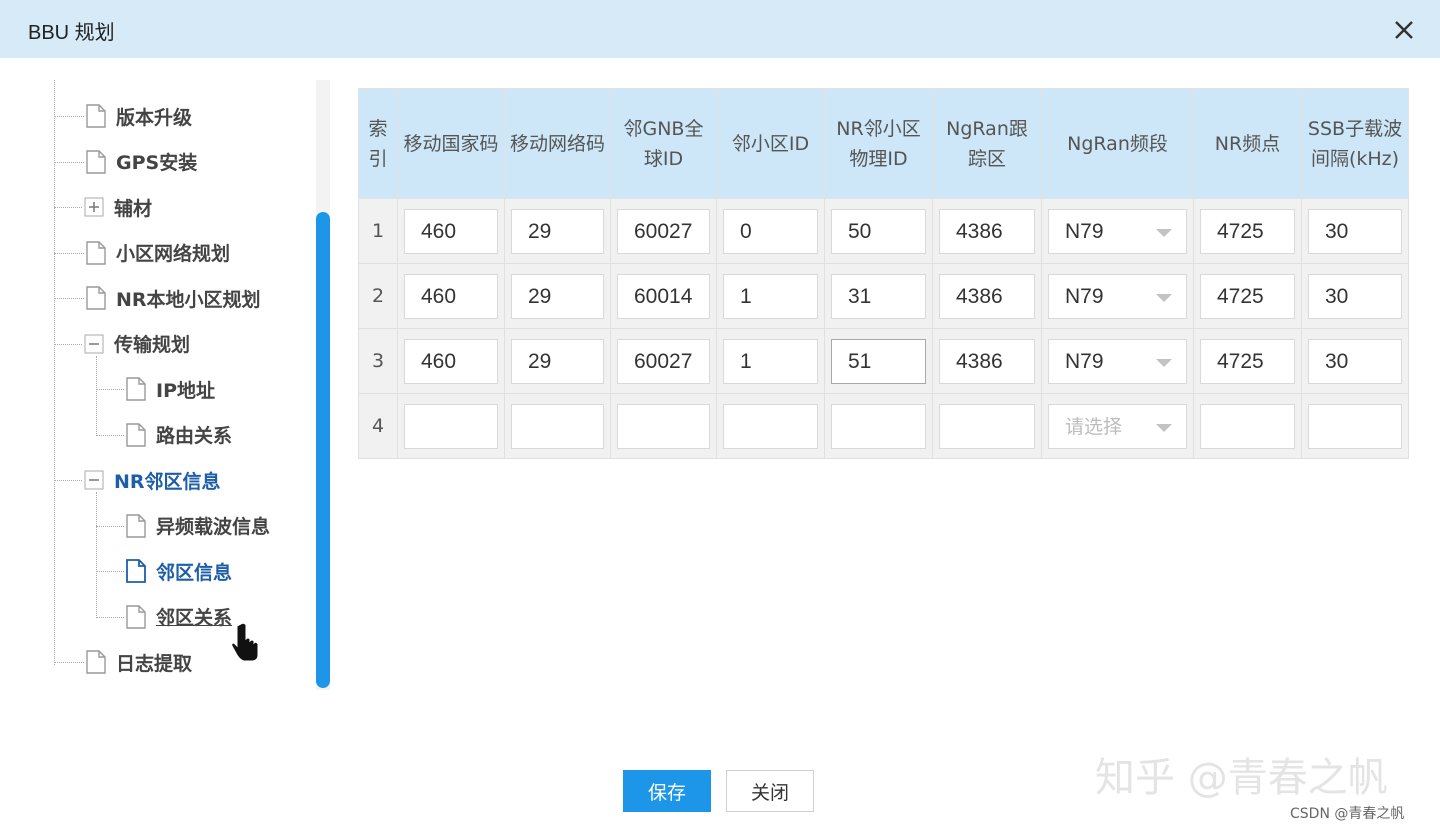  I want to click on table-cell: 0, so click(770, 231).